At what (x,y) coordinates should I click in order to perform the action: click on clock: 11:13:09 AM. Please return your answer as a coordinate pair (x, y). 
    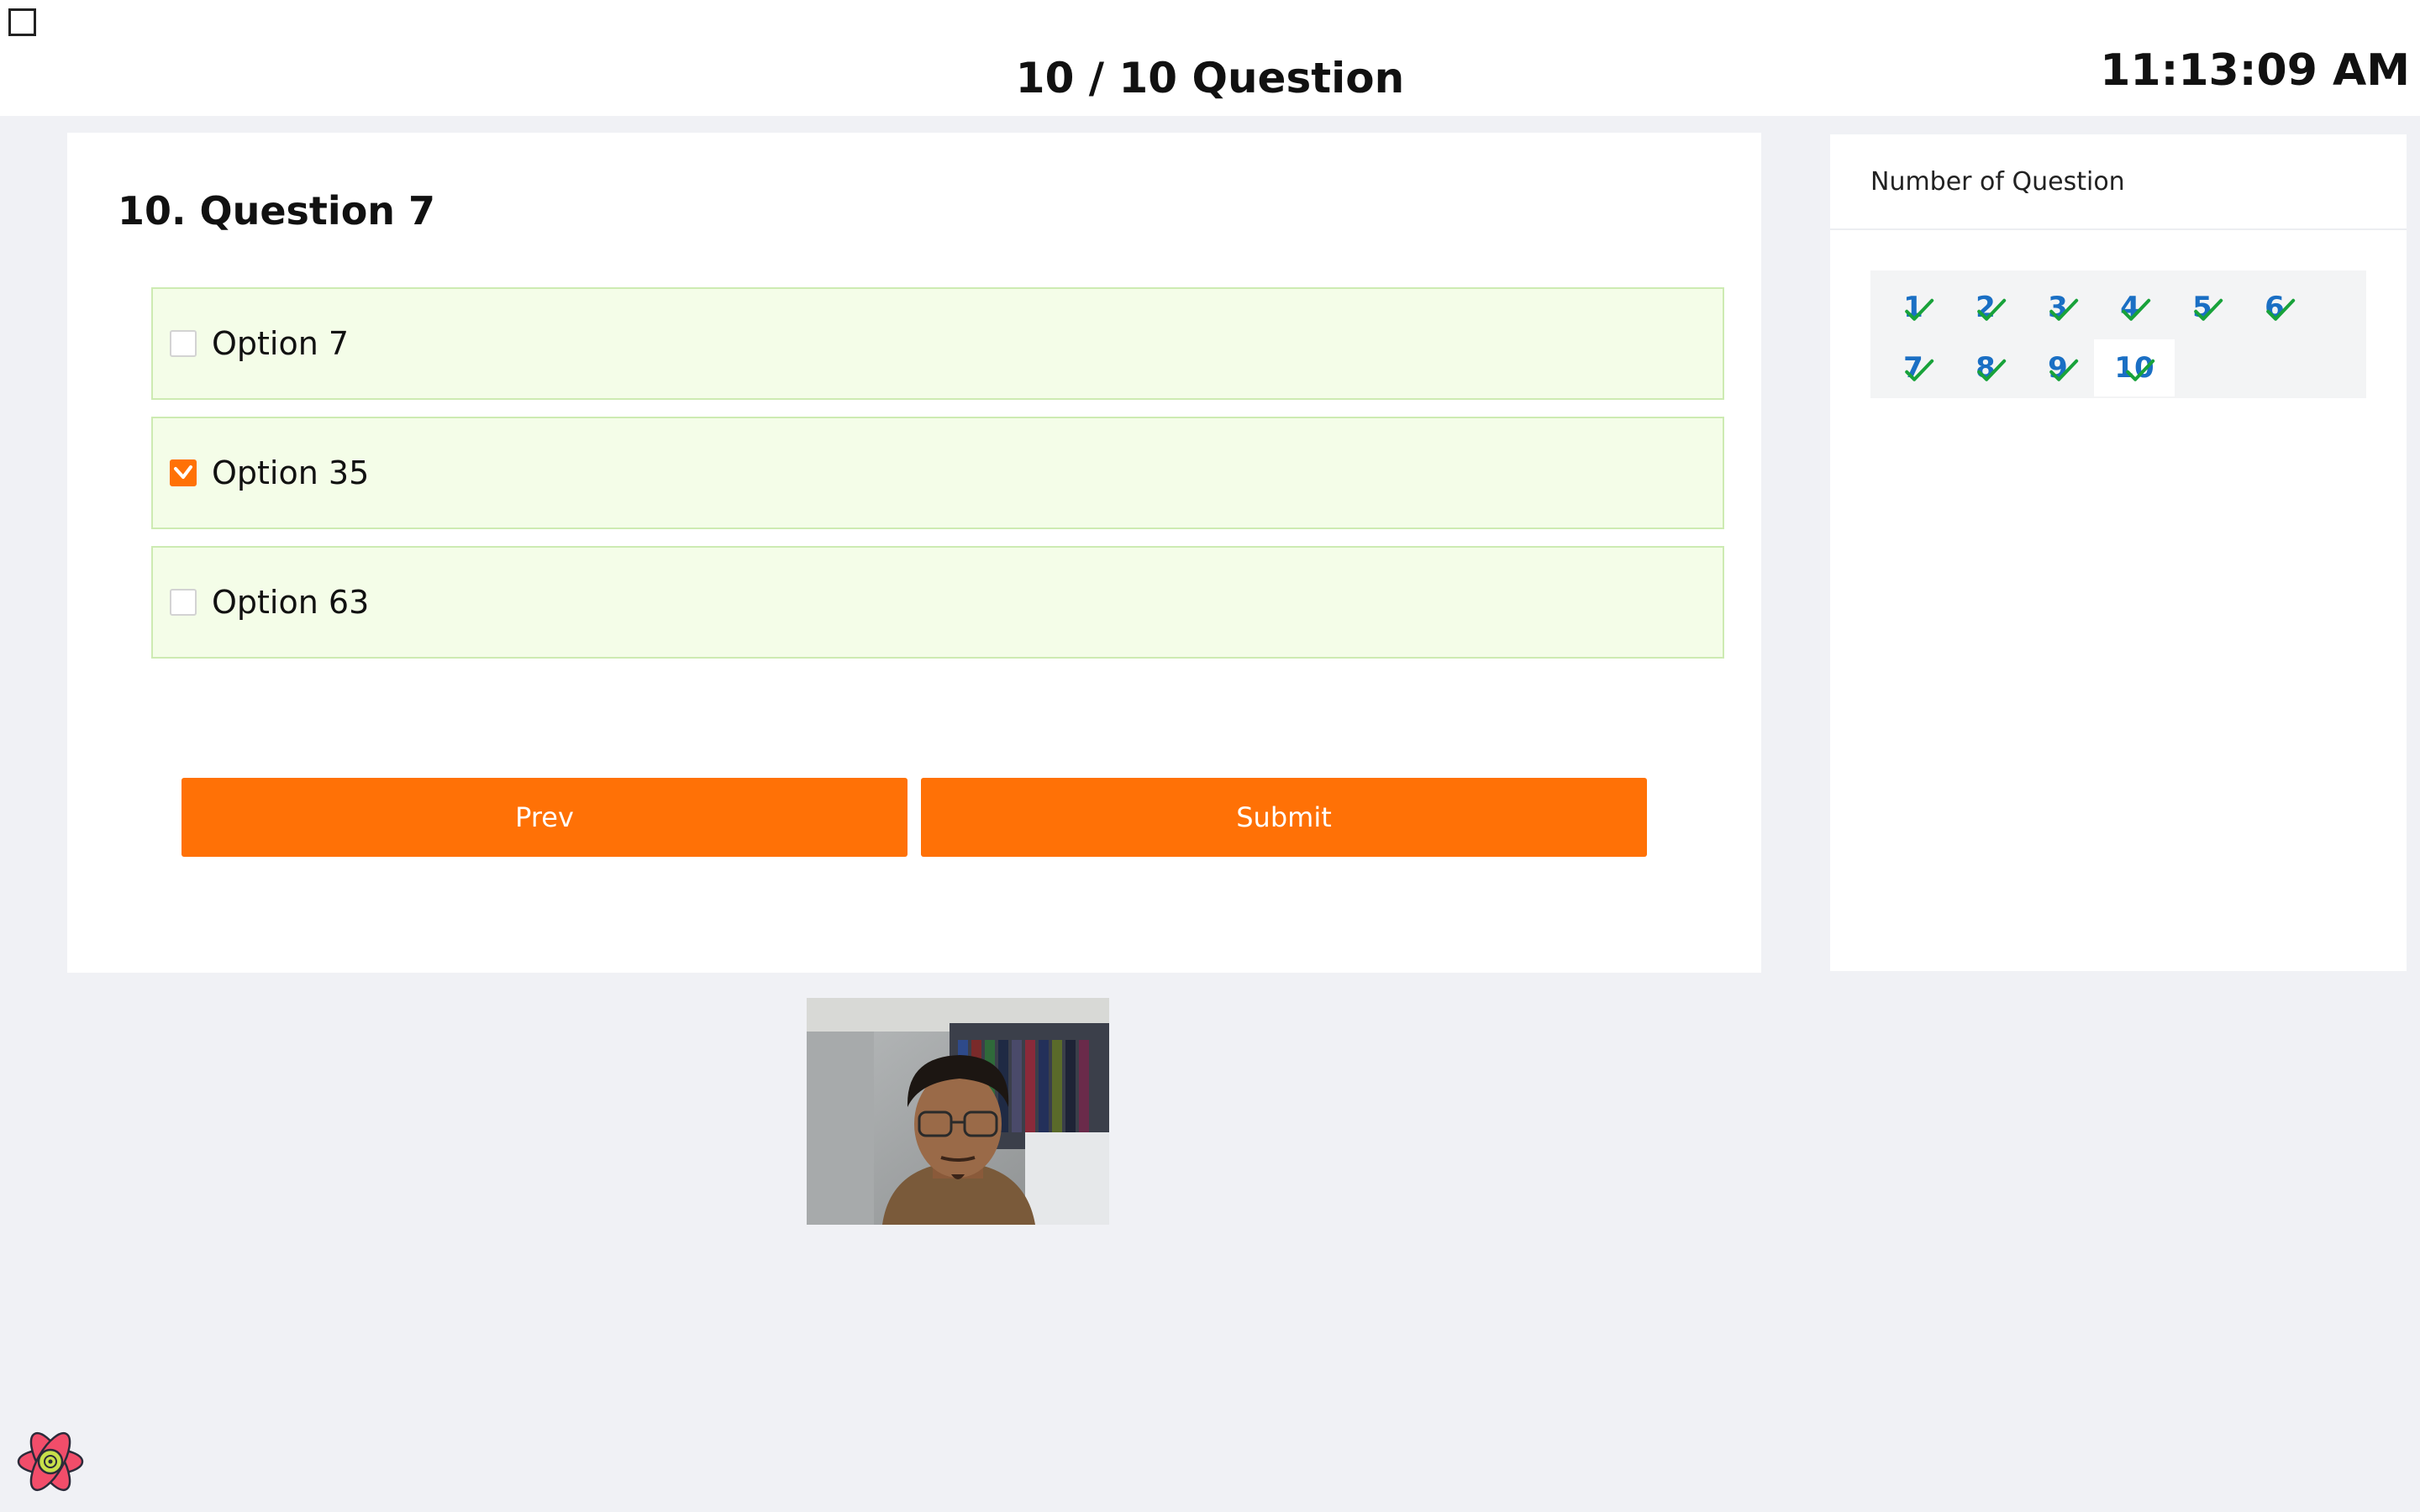
    Looking at the image, I should click on (2255, 70).